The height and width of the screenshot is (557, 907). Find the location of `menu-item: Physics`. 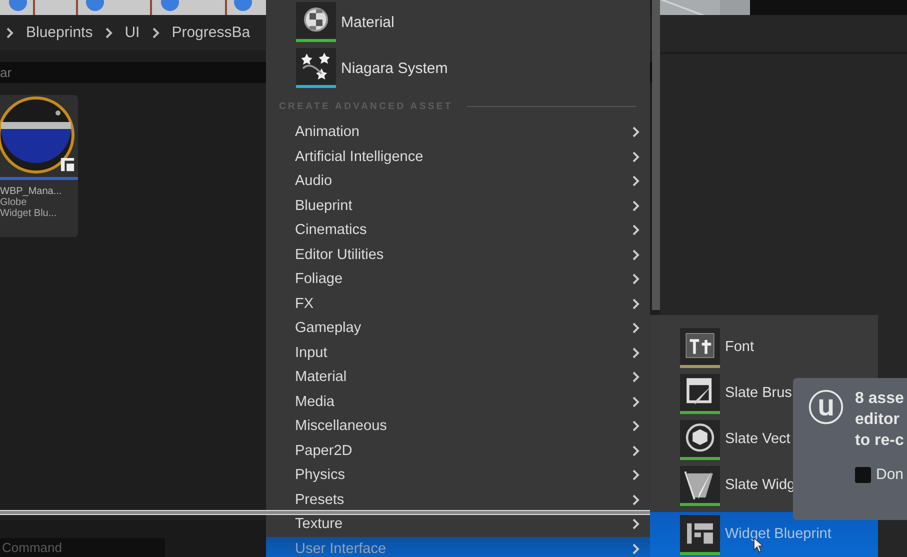

menu-item: Physics is located at coordinates (458, 475).